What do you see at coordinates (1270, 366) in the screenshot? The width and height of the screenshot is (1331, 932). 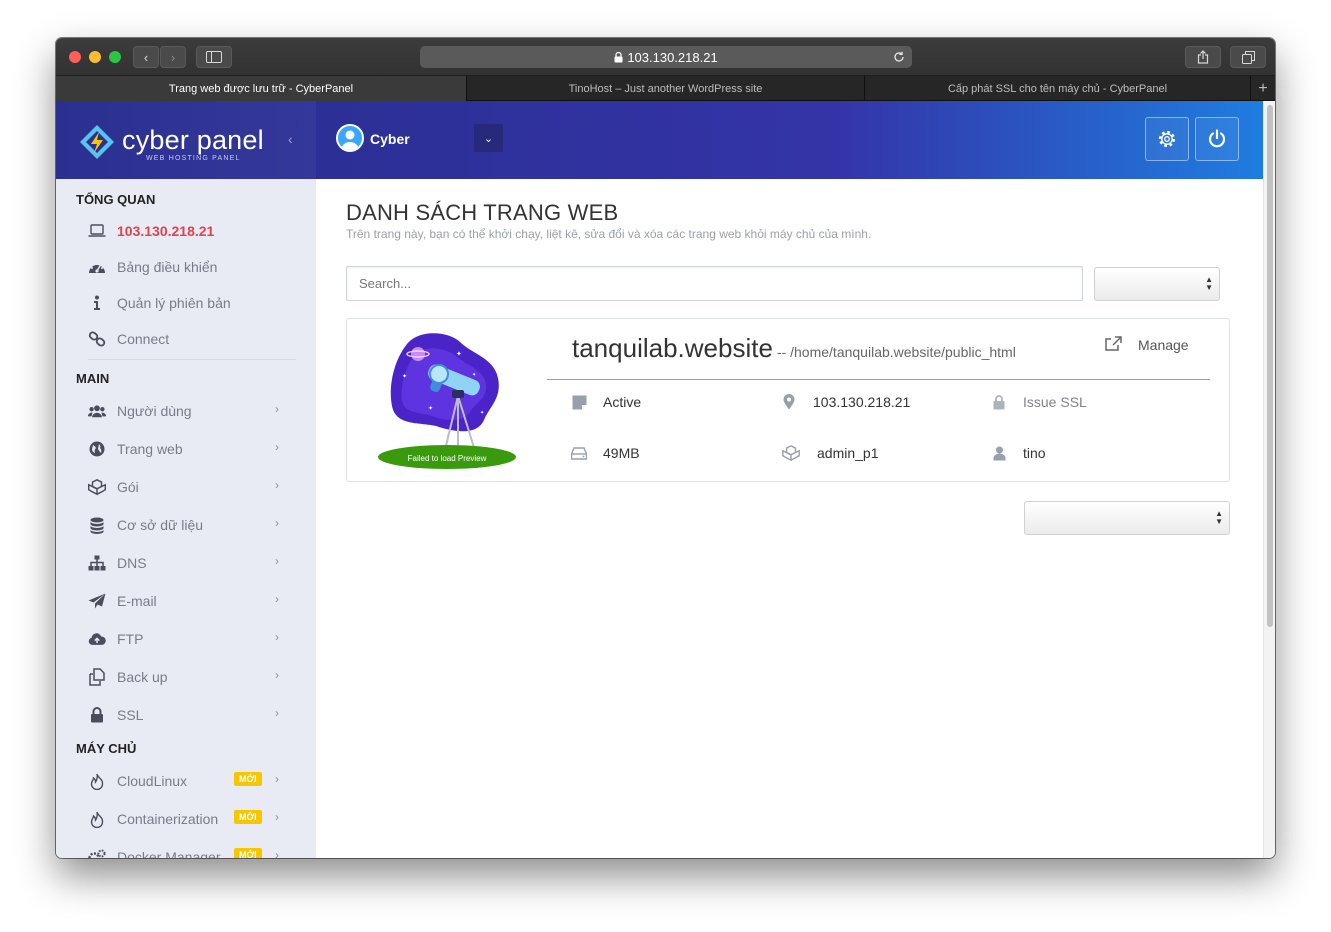 I see `scrollbar-thumb` at bounding box center [1270, 366].